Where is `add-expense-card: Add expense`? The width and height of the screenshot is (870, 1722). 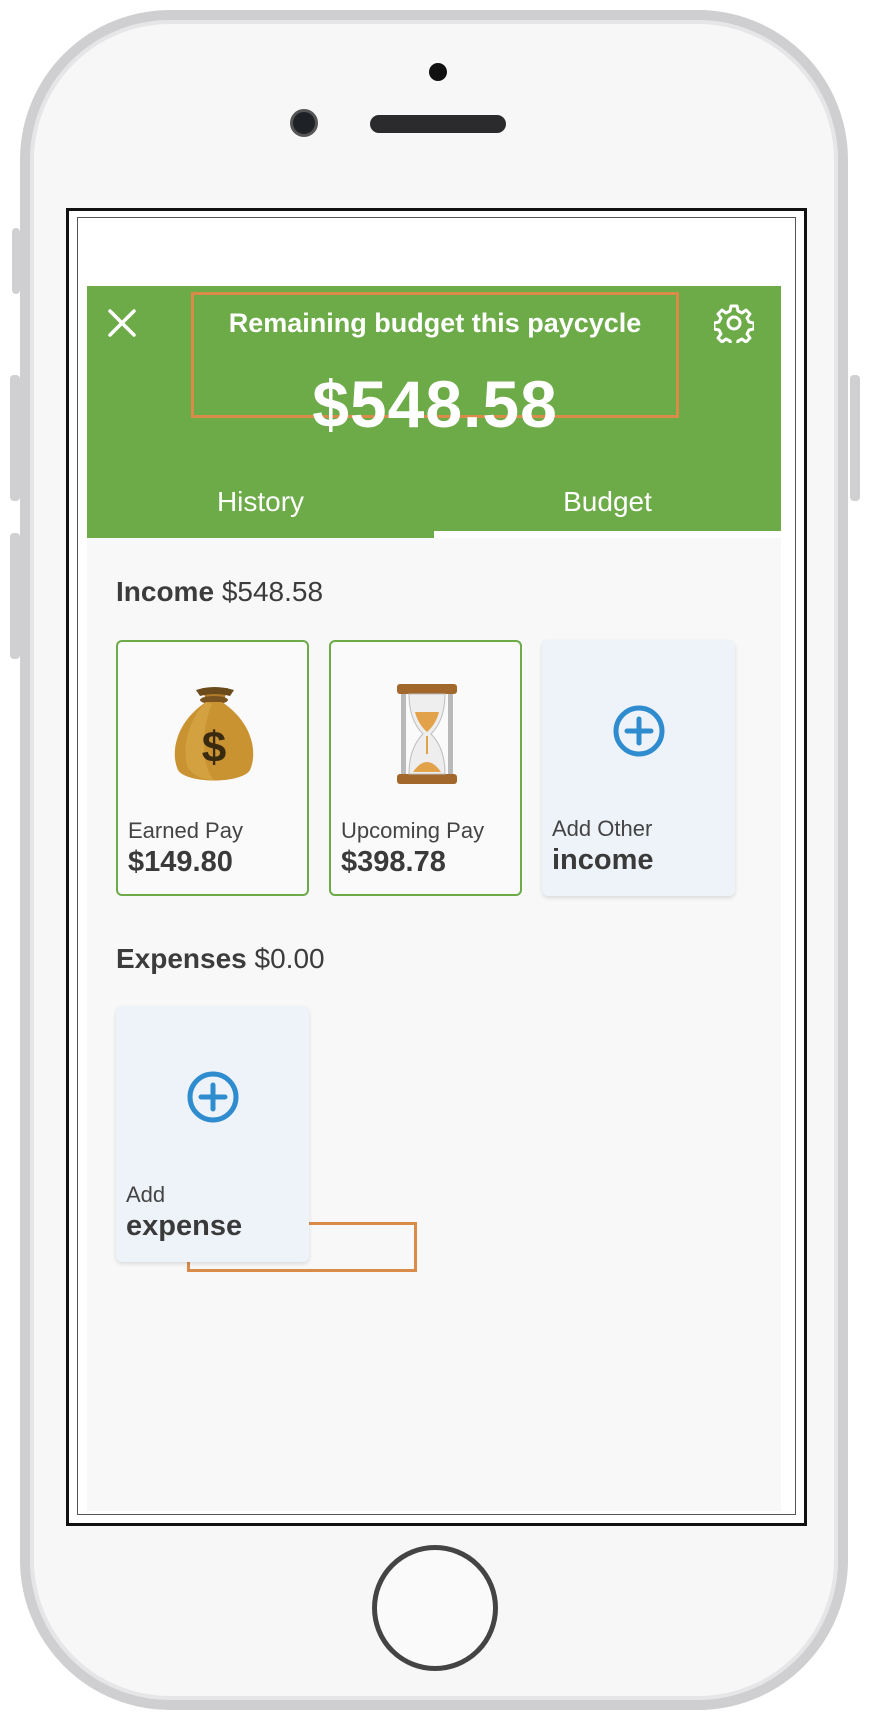
add-expense-card: Add expense is located at coordinates (212, 1134).